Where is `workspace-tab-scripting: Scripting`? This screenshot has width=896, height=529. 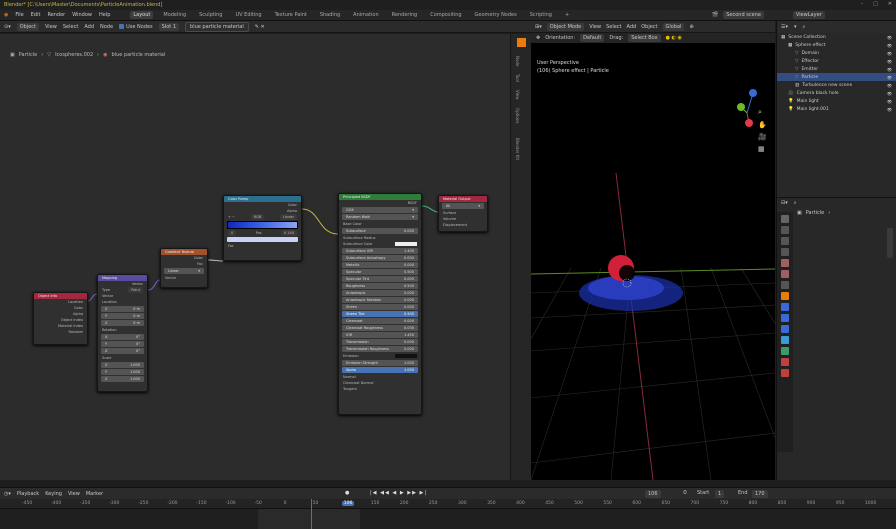
workspace-tab-scripting: Scripting is located at coordinates (541, 15).